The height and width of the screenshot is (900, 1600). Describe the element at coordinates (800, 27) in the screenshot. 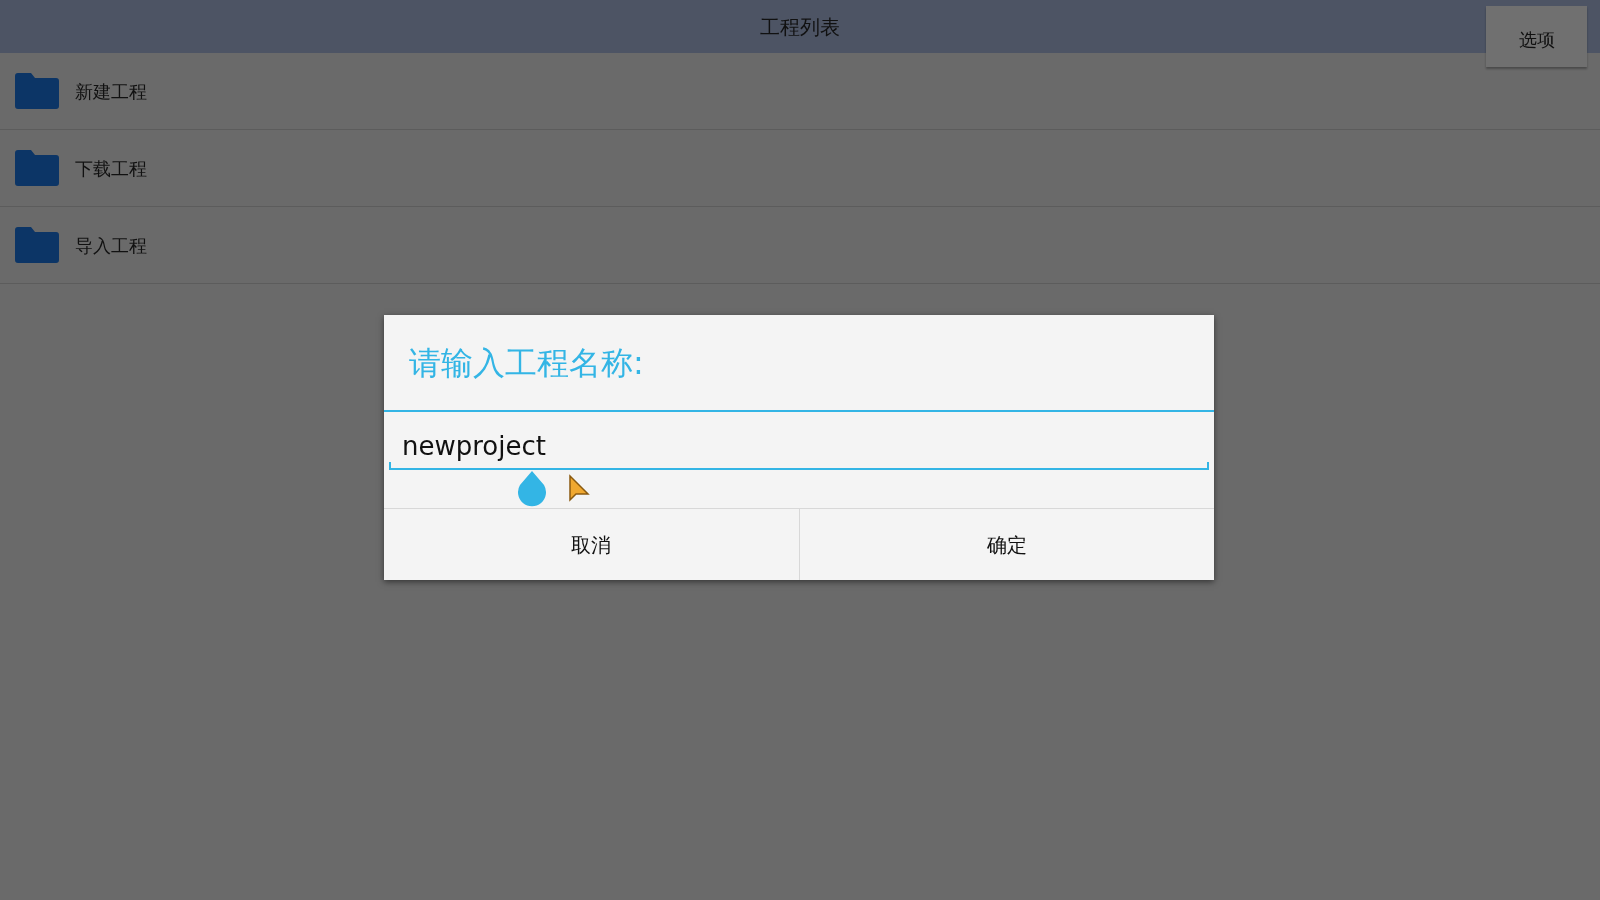

I see `screen-title: 工程列表` at that location.